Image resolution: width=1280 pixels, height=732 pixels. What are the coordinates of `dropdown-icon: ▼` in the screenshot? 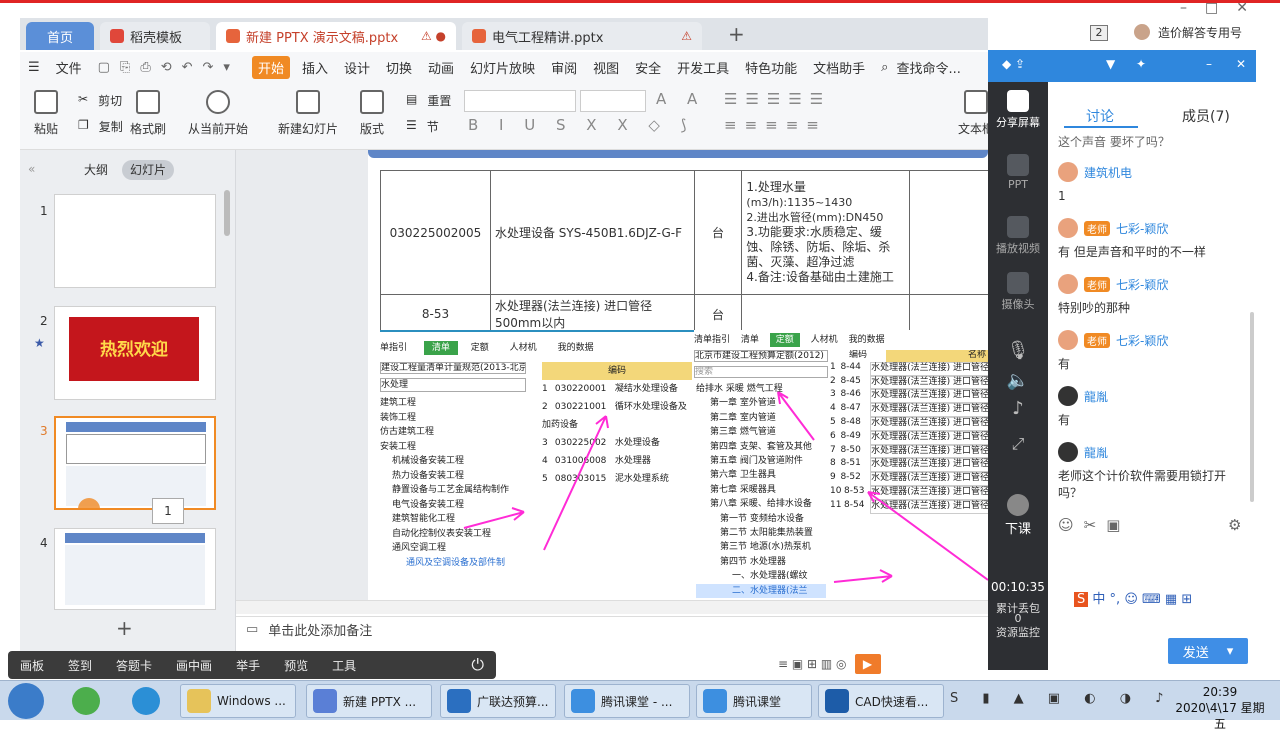 It's located at (1110, 64).